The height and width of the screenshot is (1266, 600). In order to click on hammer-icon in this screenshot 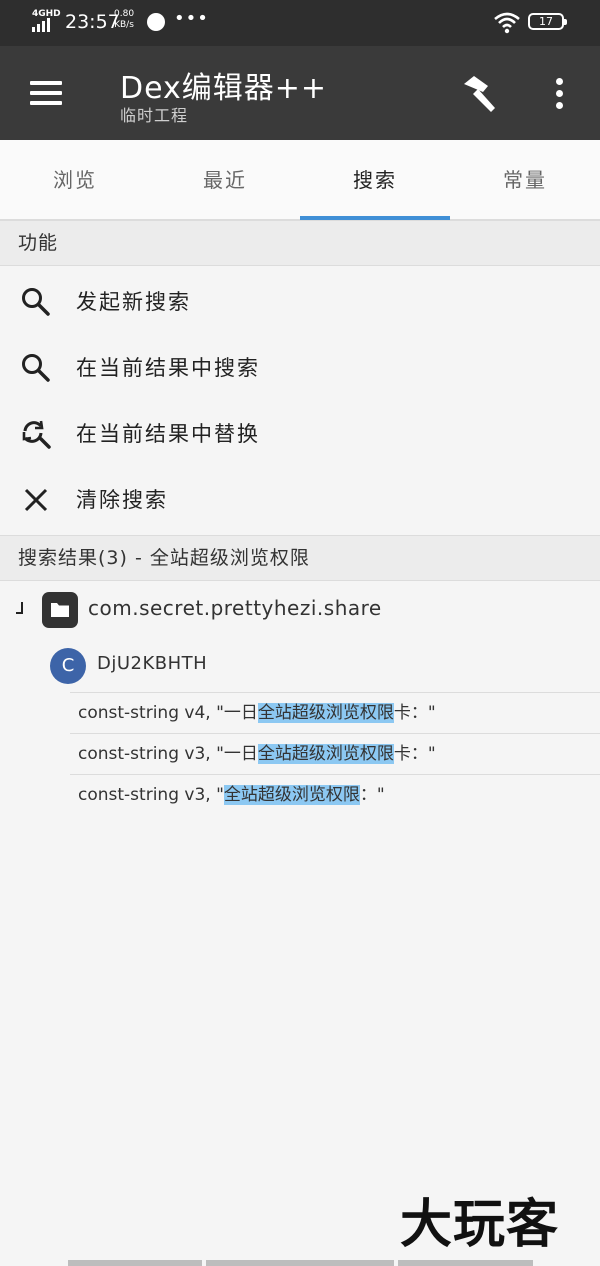, I will do `click(479, 93)`.